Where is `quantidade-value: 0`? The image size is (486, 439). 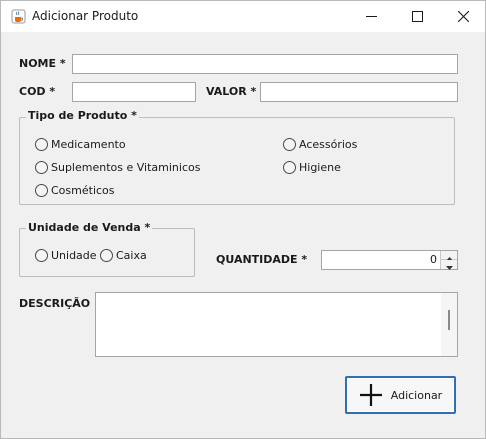
quantidade-value: 0 is located at coordinates (433, 259).